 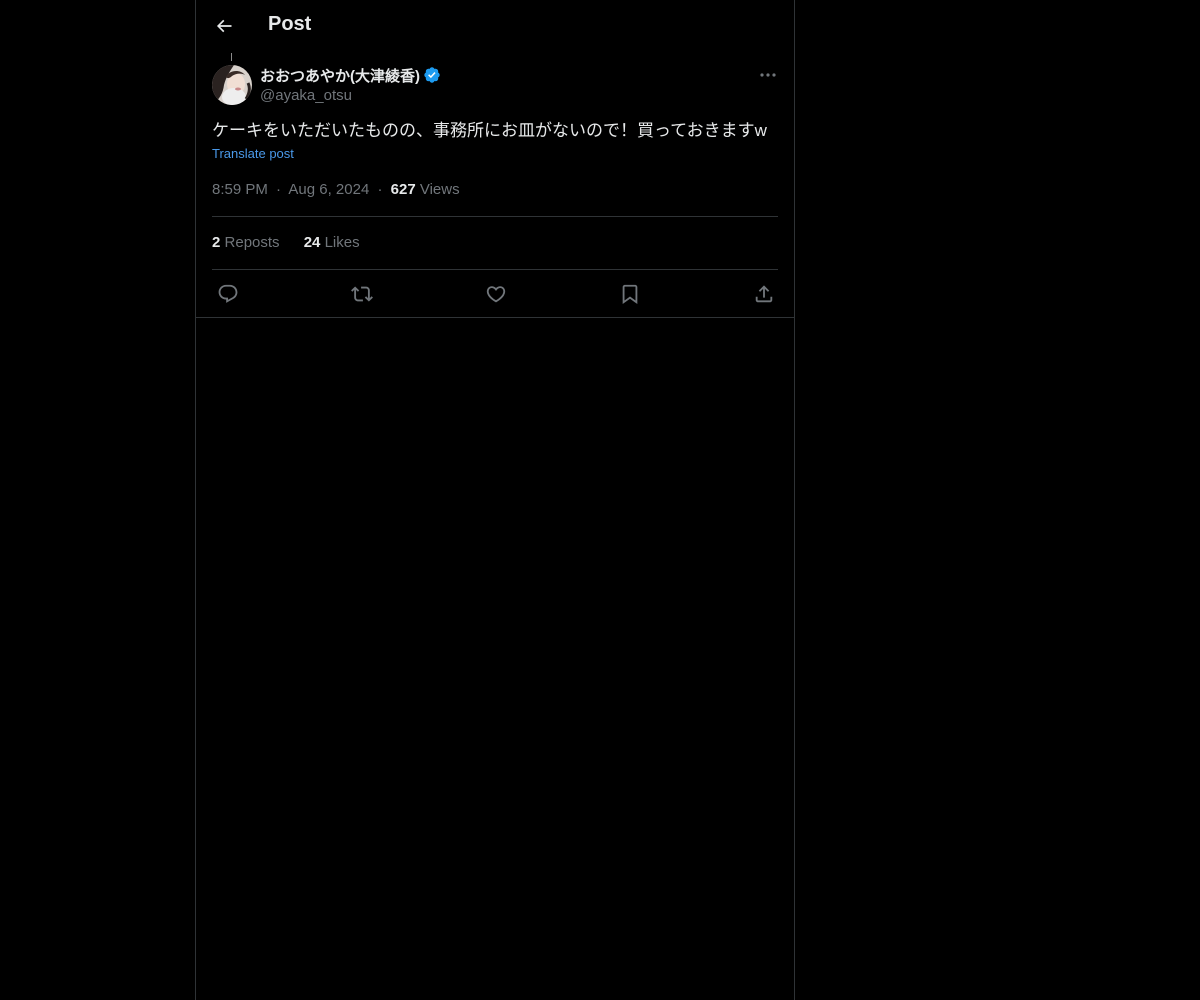 What do you see at coordinates (350, 96) in the screenshot?
I see `author-handle: @ayaka_otsu` at bounding box center [350, 96].